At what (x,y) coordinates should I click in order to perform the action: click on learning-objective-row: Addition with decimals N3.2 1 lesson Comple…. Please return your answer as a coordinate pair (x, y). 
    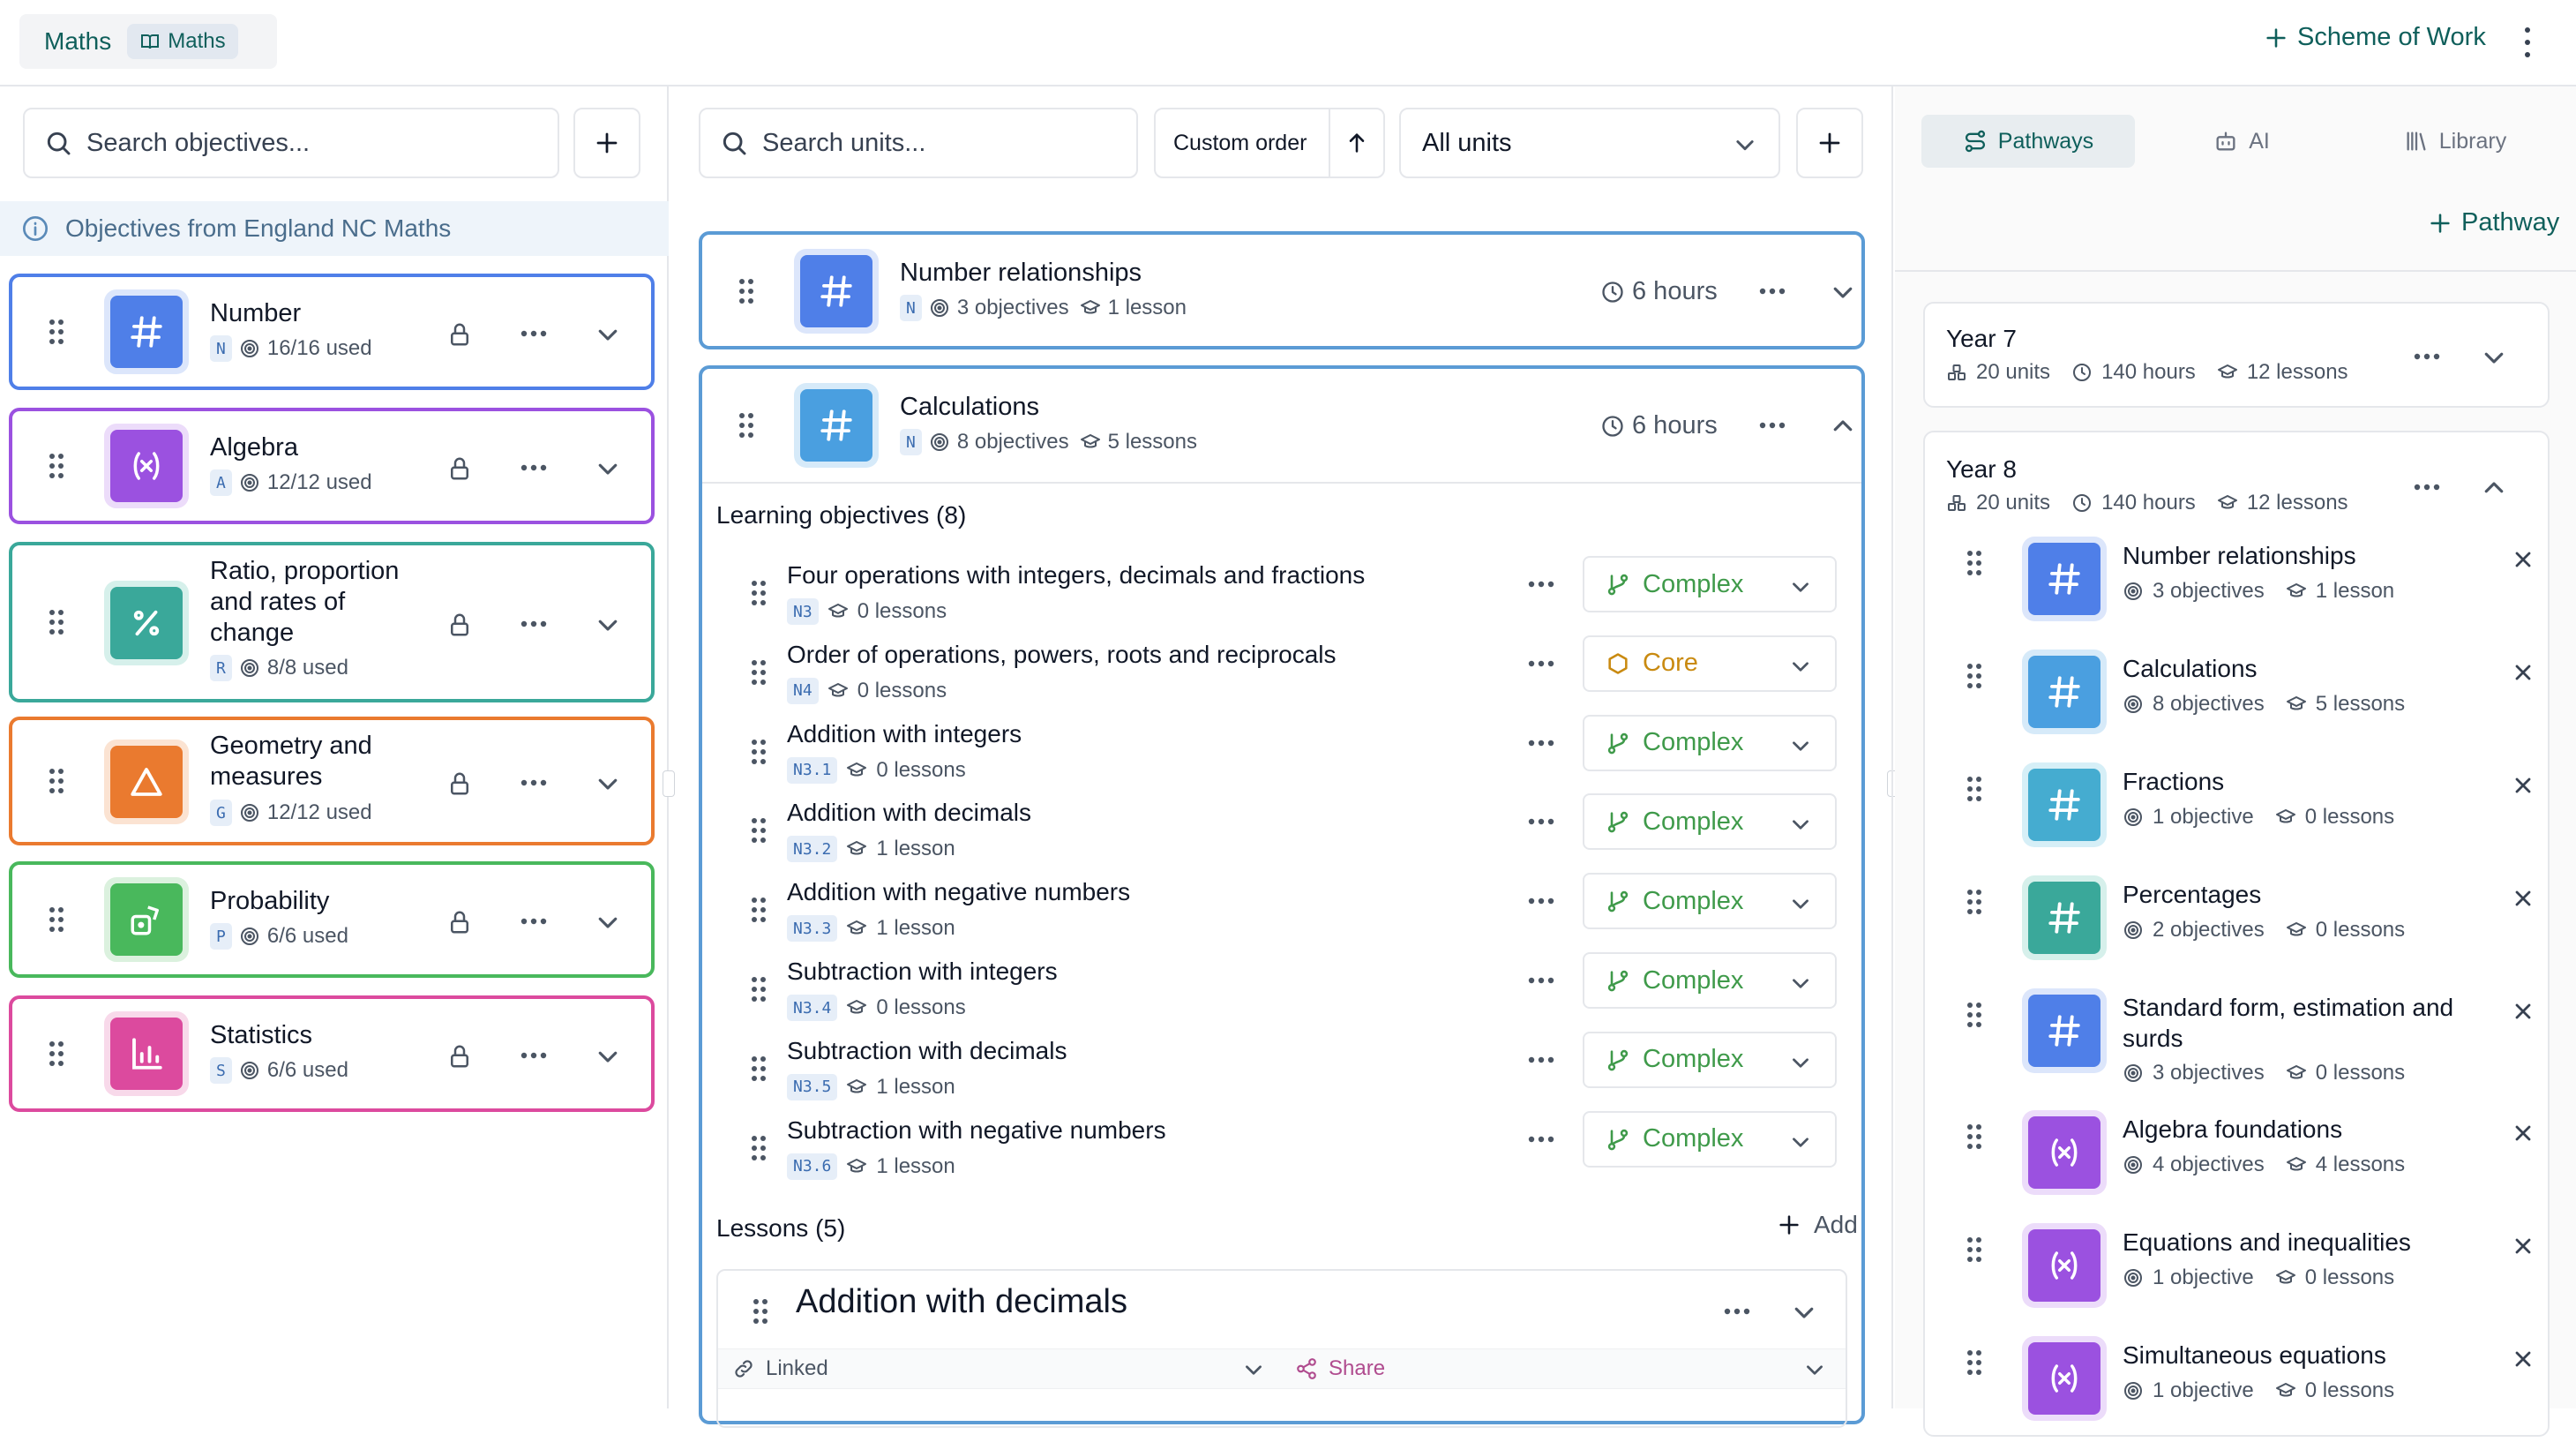
    Looking at the image, I should click on (1292, 834).